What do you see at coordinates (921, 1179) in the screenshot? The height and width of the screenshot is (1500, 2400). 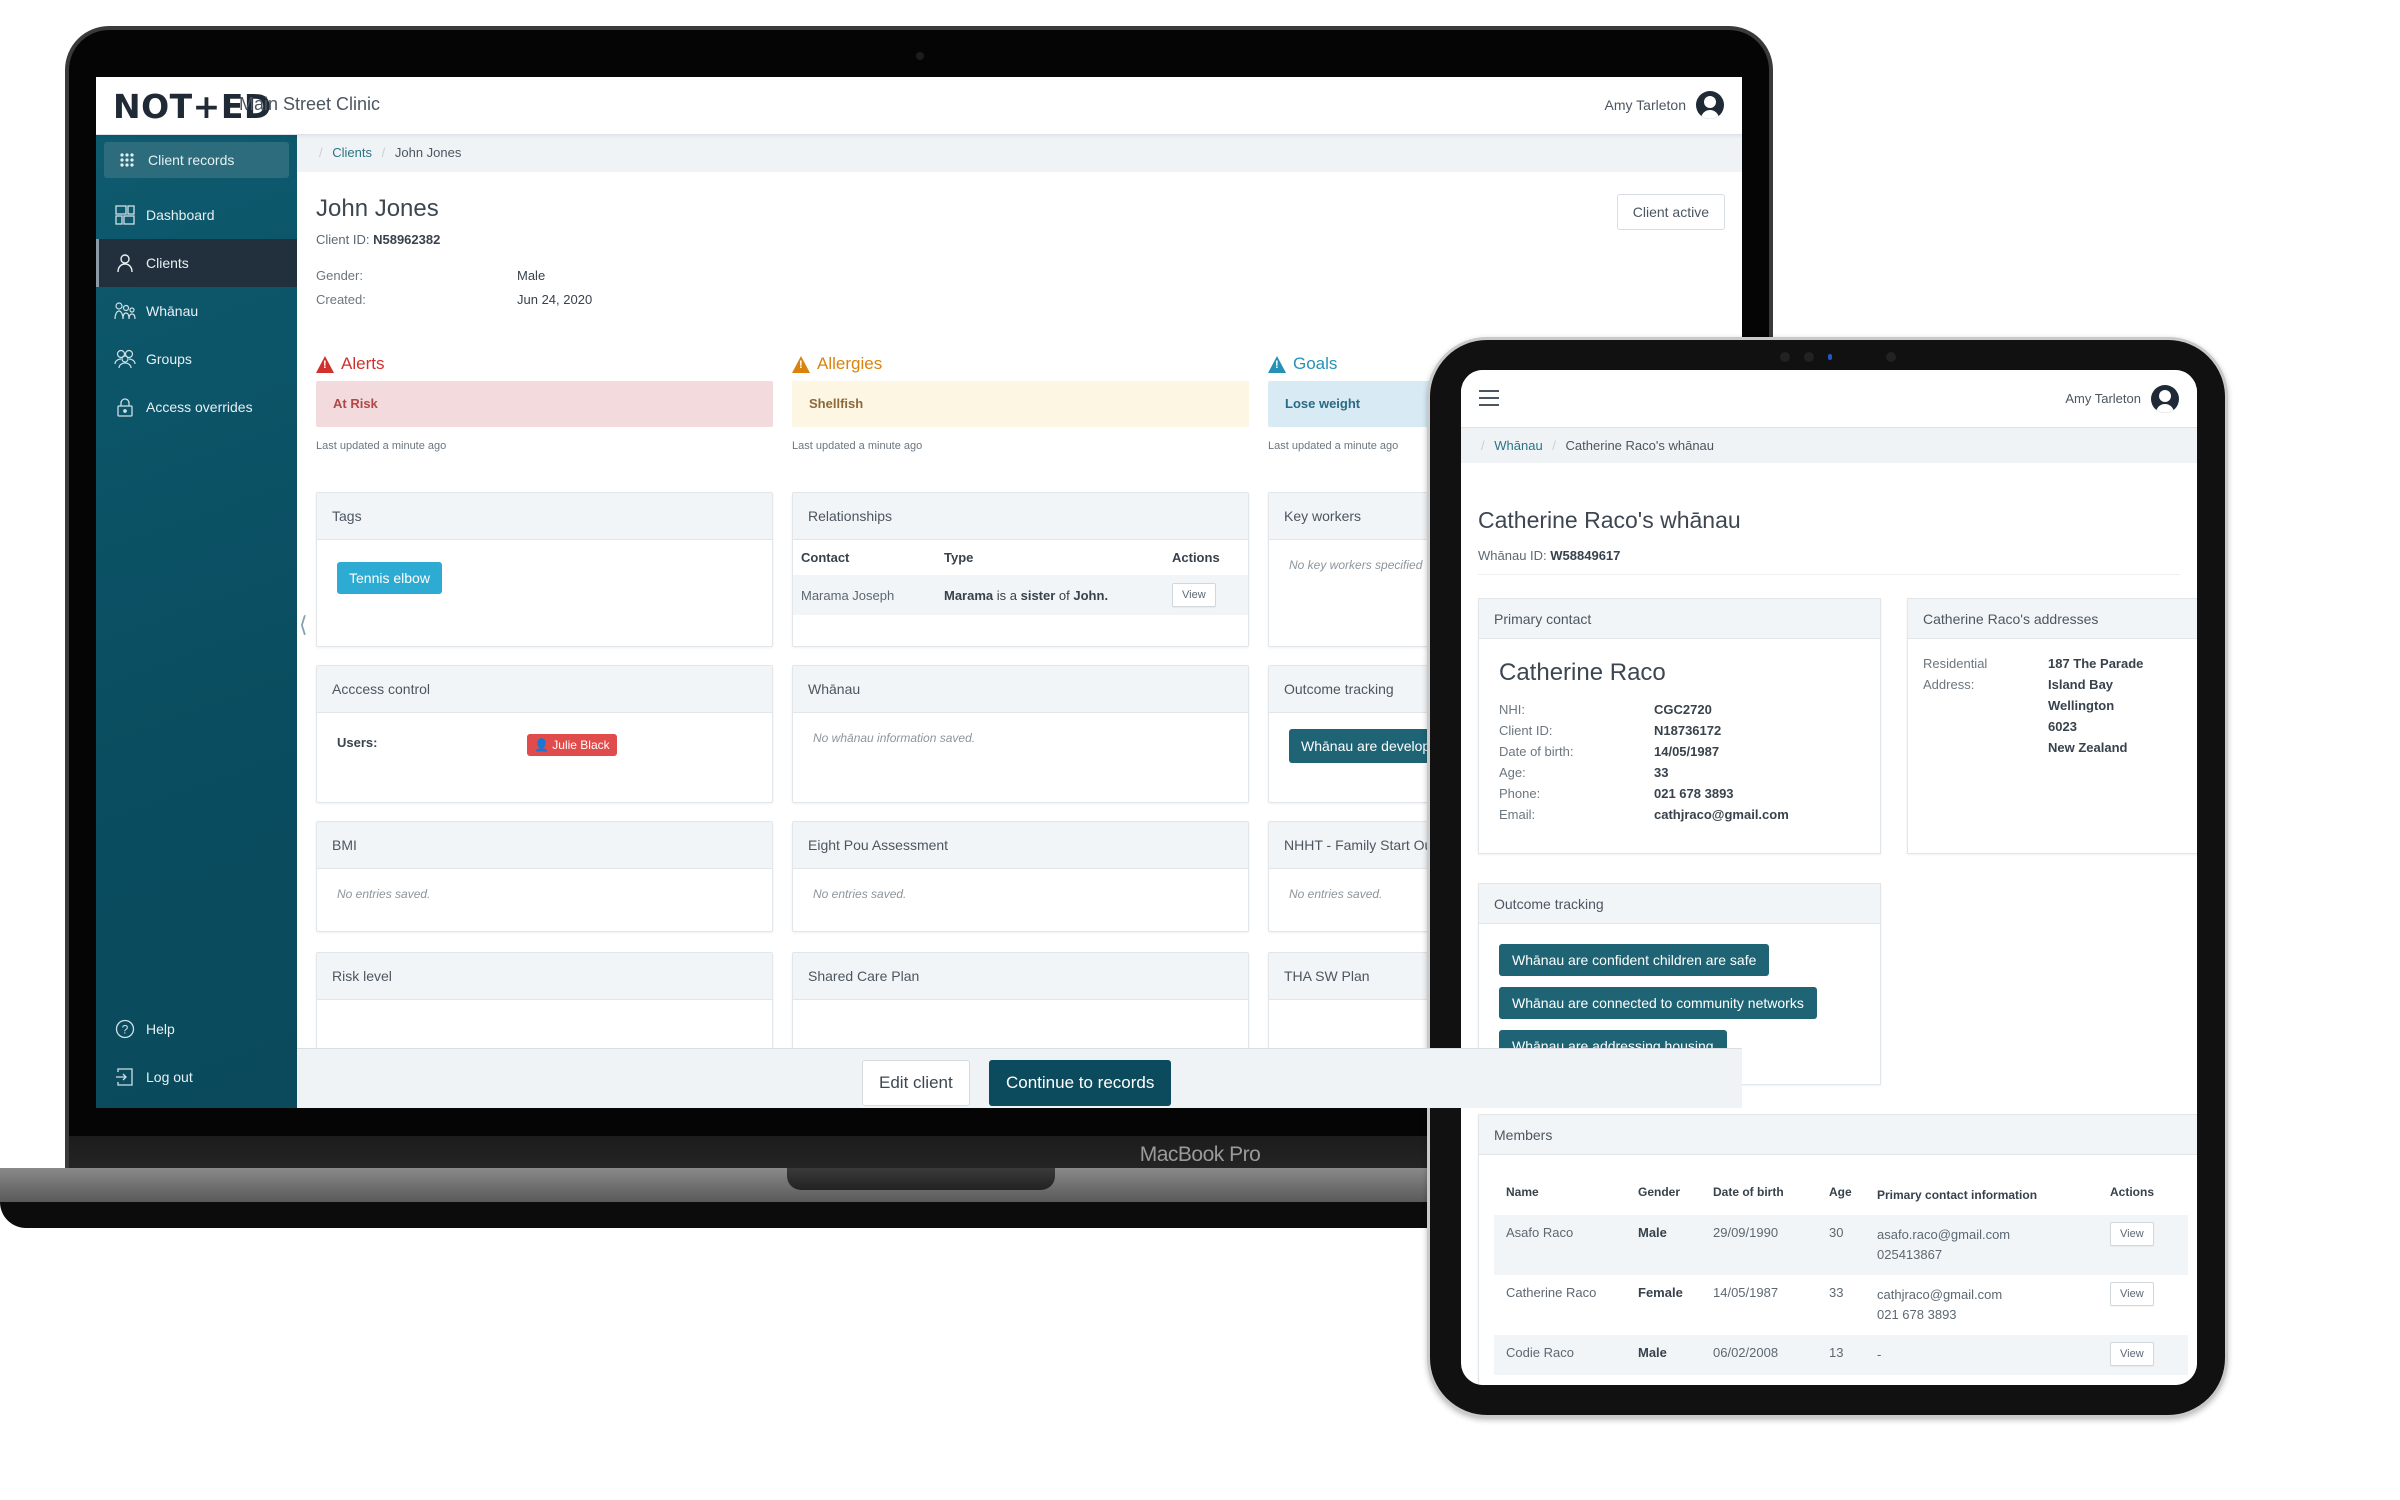 I see `laptop-hinge-notch` at bounding box center [921, 1179].